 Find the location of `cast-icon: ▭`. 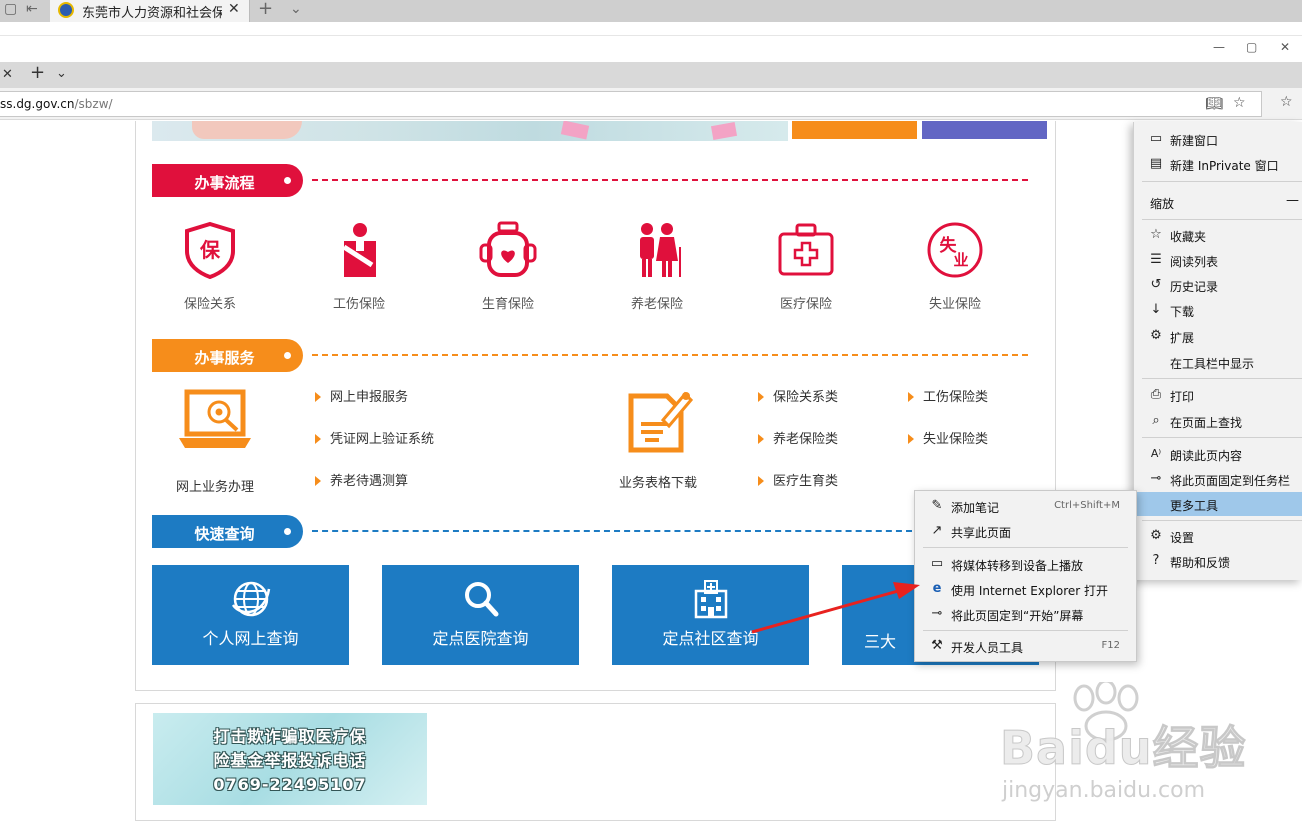

cast-icon: ▭ is located at coordinates (937, 563).